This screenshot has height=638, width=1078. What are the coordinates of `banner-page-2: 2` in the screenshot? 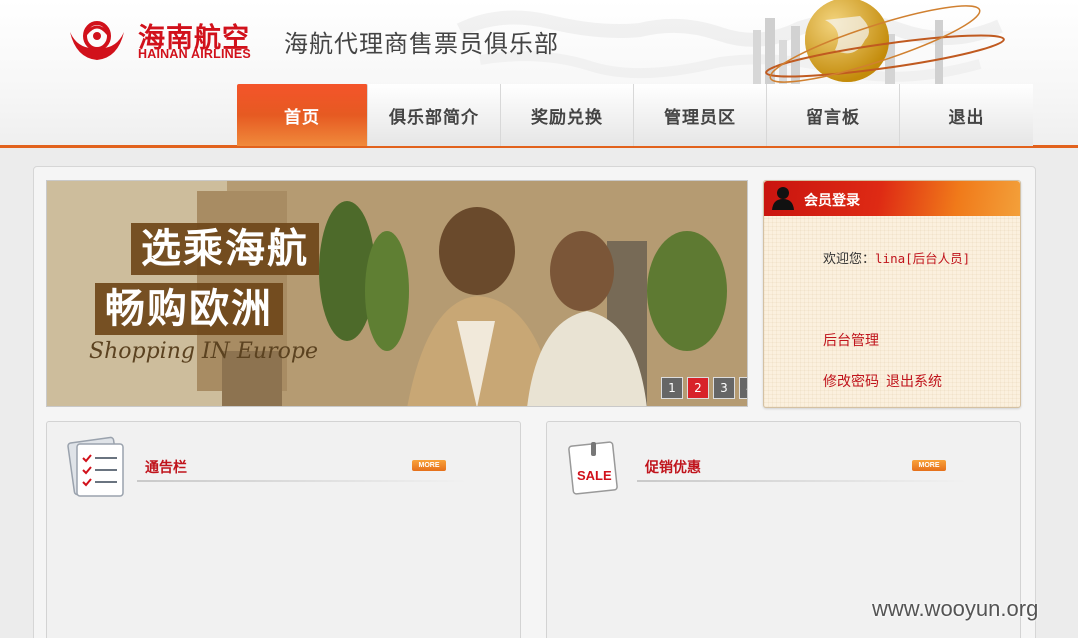 It's located at (698, 388).